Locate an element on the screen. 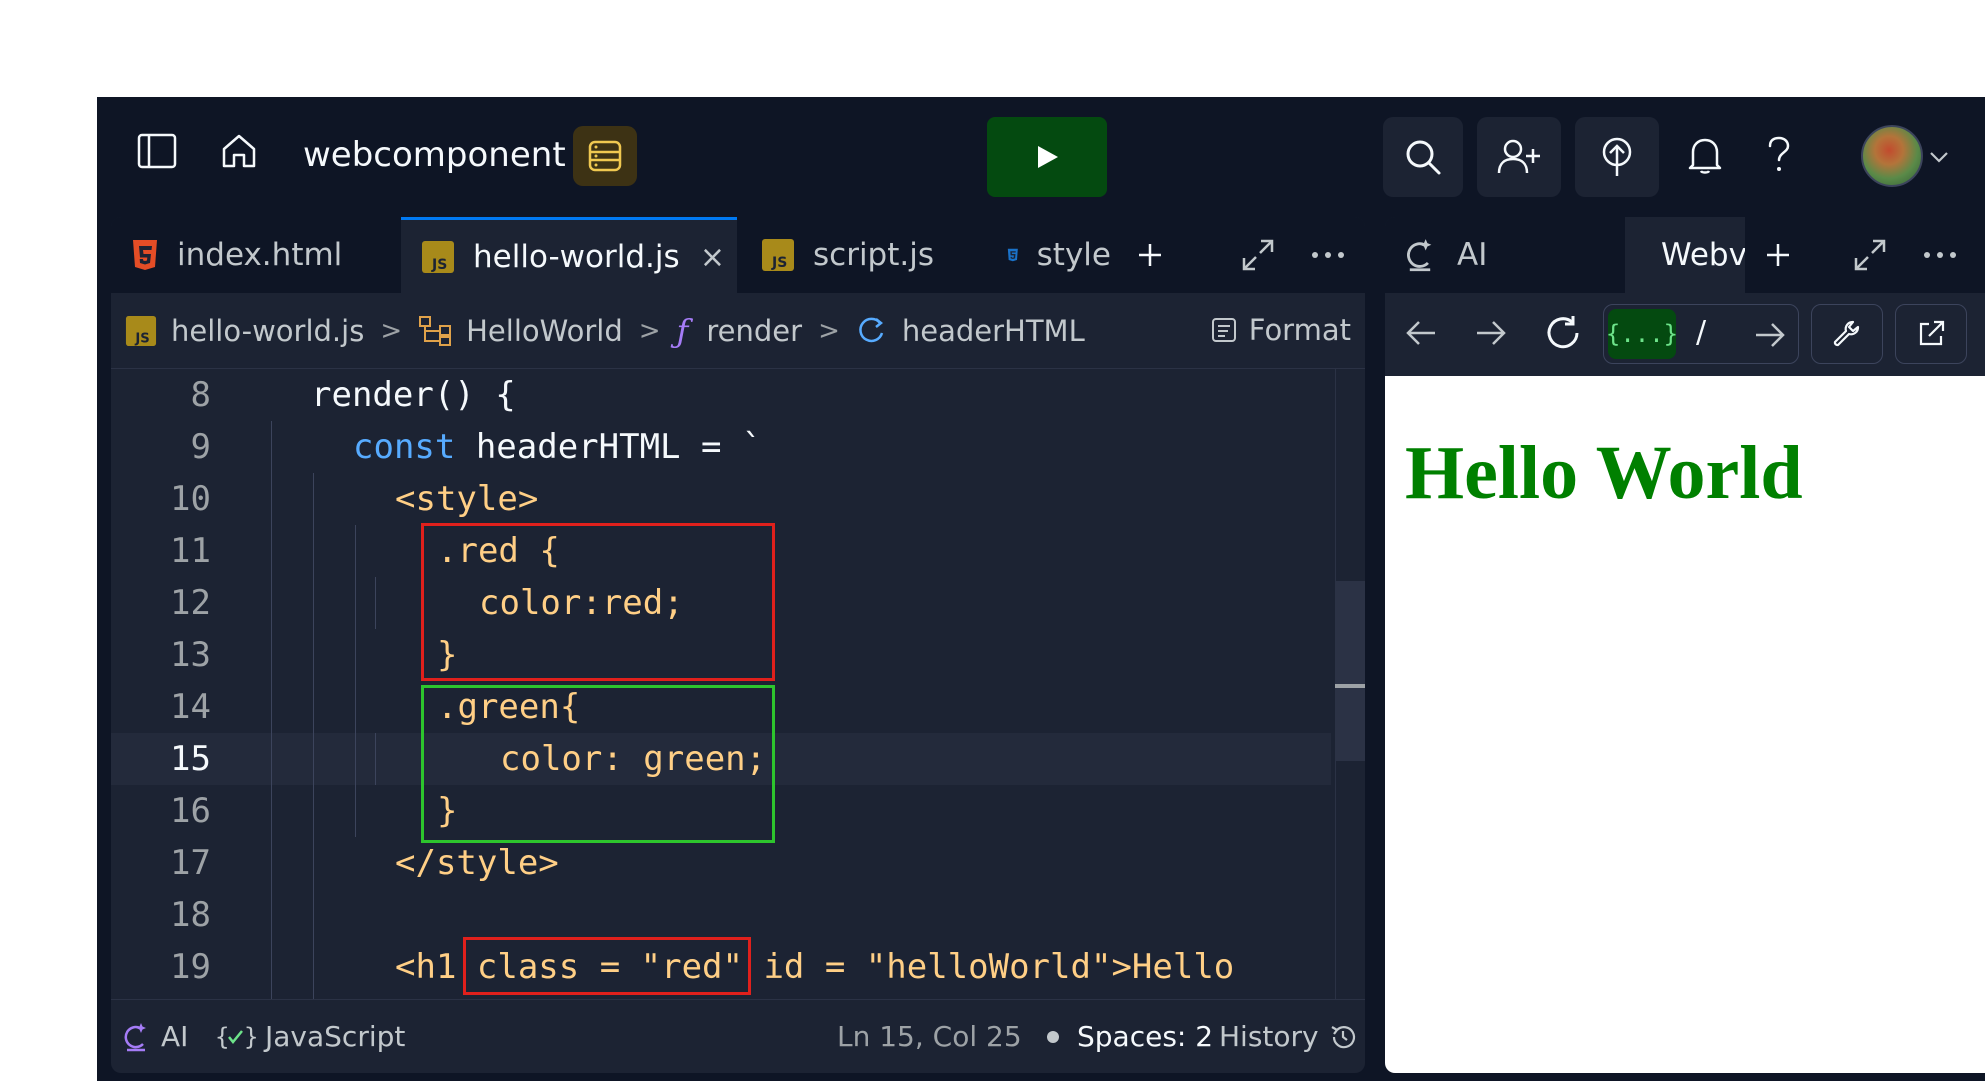 Image resolution: width=1985 pixels, height=1081 pixels. reload-icon is located at coordinates (1563, 332).